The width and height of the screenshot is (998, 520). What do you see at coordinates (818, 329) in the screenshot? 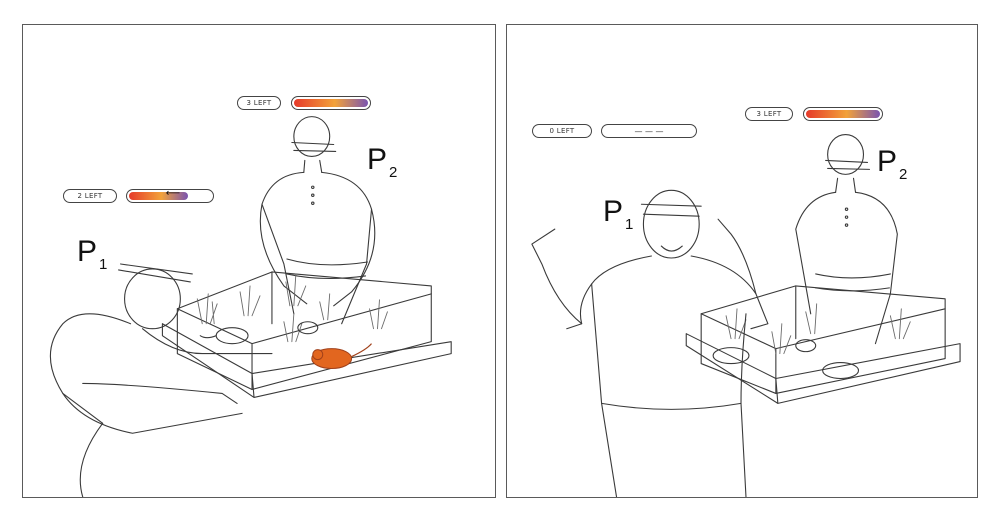
I see `grass-tufts` at bounding box center [818, 329].